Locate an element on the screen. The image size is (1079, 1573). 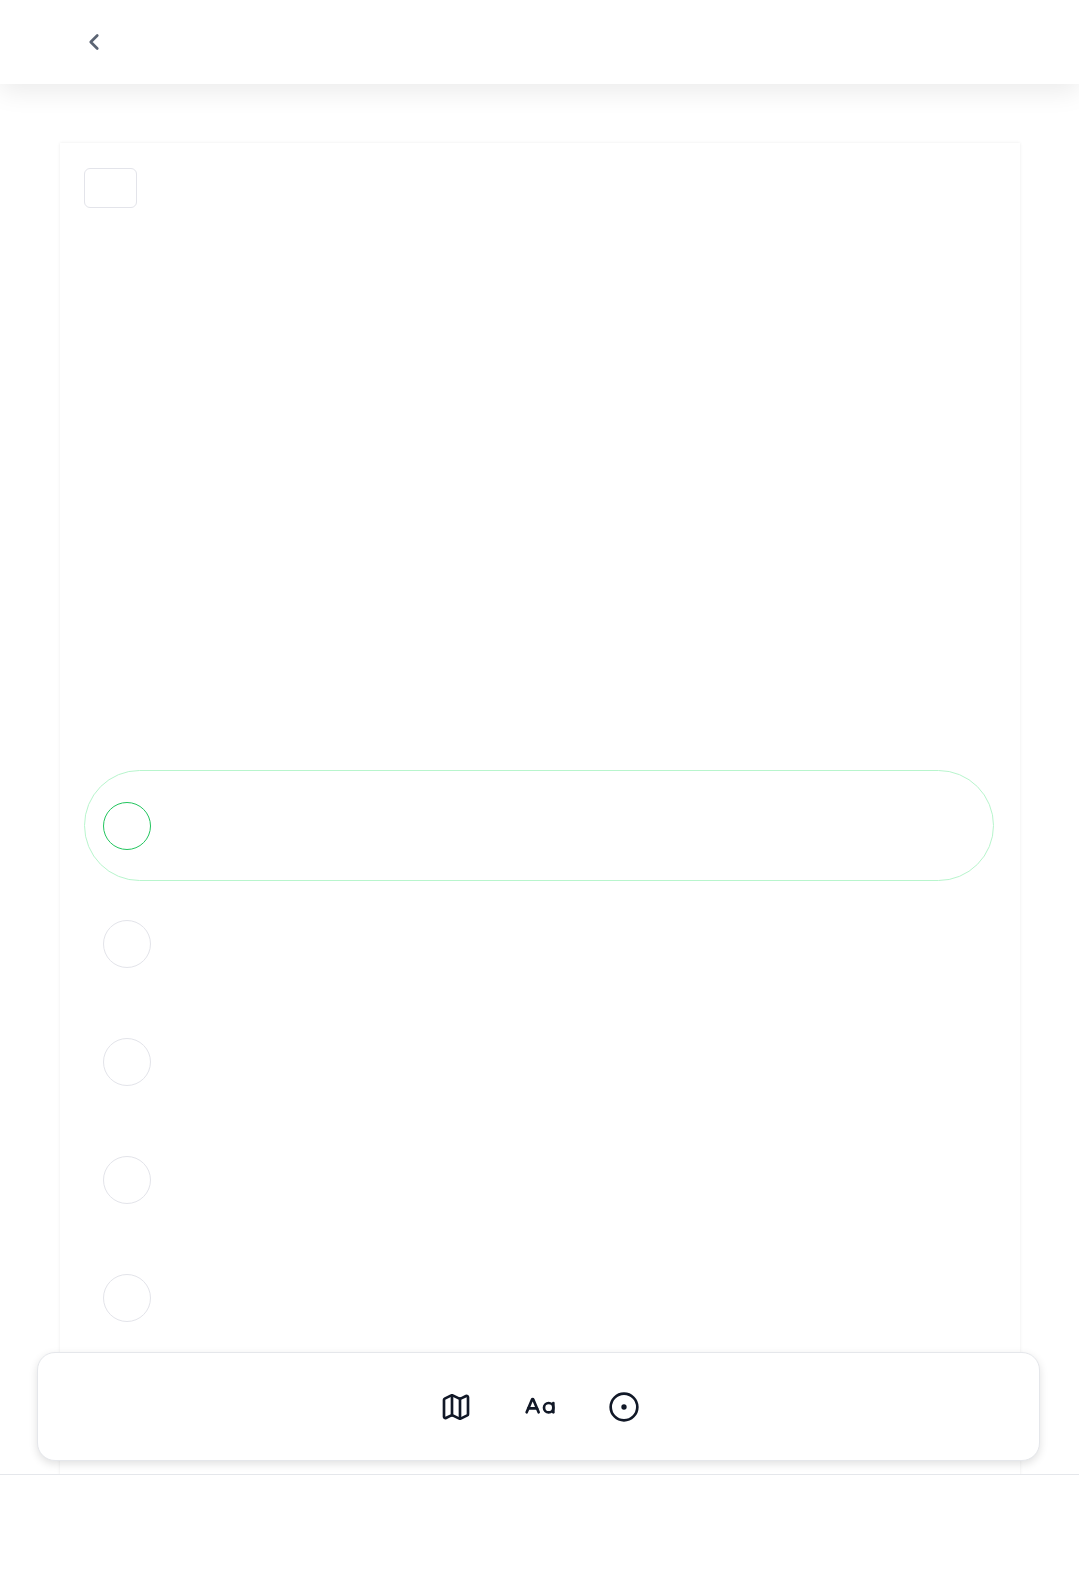
tag-placeholder is located at coordinates (110, 188).